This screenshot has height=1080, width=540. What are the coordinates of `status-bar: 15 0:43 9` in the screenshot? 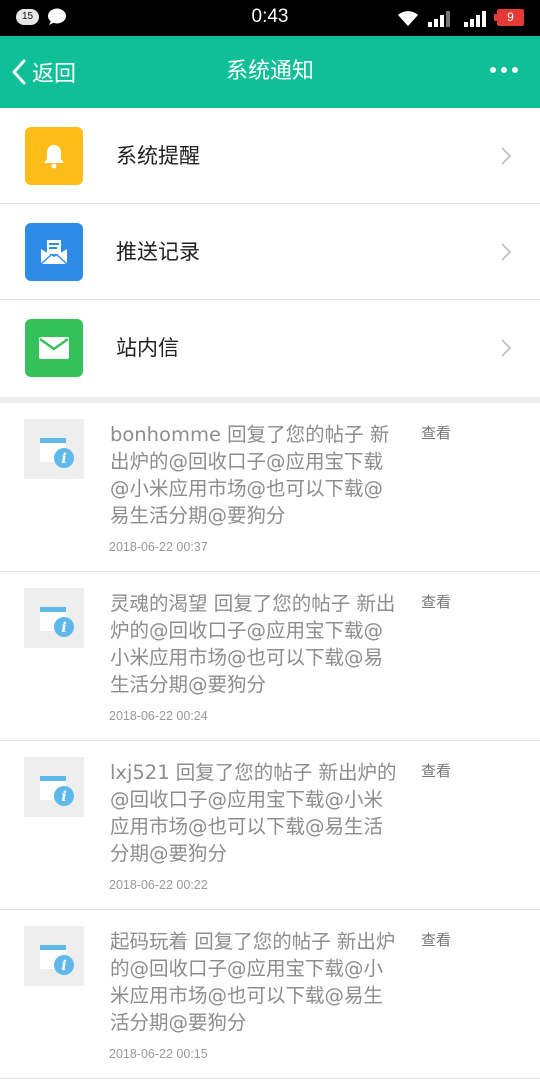 It's located at (270, 18).